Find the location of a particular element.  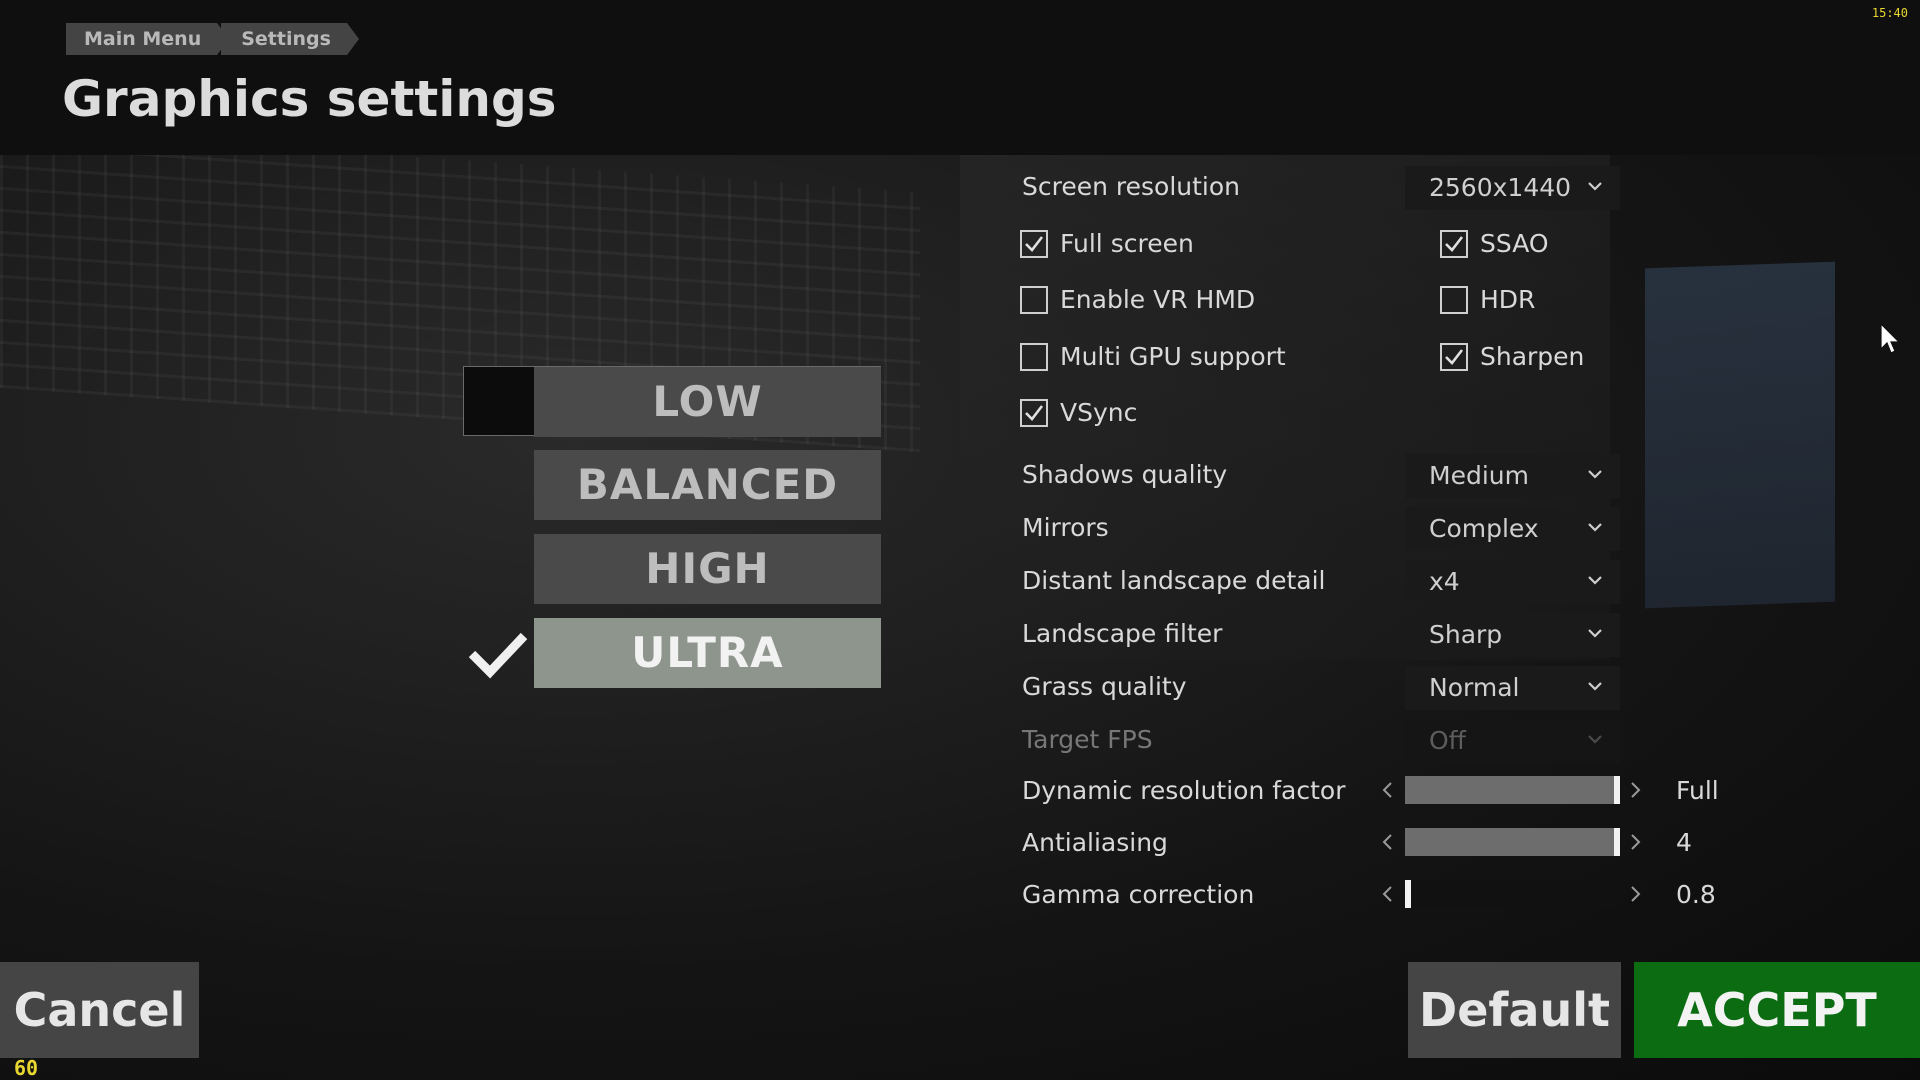

hdr-checkbox is located at coordinates (1454, 300).